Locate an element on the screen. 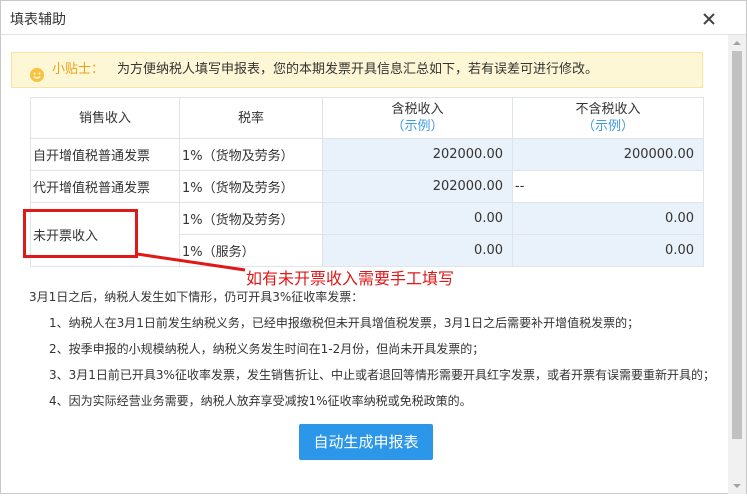 This screenshot has width=747, height=497. header-excl-tax-label: 不含税收入 is located at coordinates (608, 109).